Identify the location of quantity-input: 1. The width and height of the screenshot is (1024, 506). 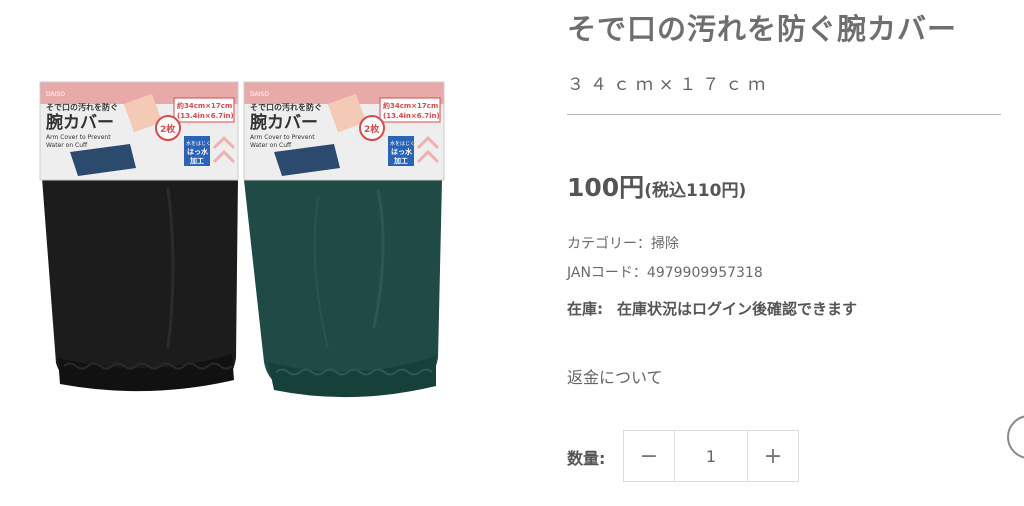
(711, 456).